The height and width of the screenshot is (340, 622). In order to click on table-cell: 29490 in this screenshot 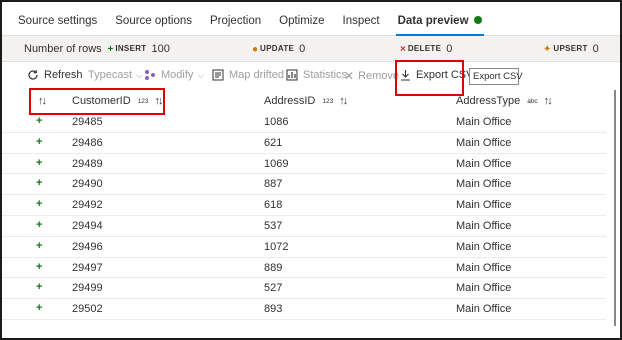, I will do `click(87, 184)`.